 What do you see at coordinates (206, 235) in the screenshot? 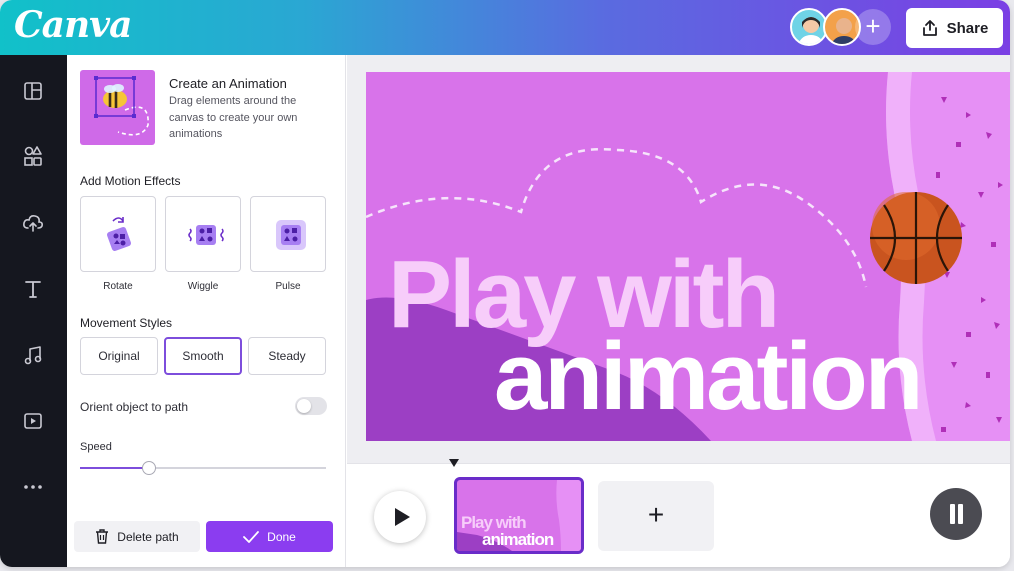
I see `wiggle-effect-icon` at bounding box center [206, 235].